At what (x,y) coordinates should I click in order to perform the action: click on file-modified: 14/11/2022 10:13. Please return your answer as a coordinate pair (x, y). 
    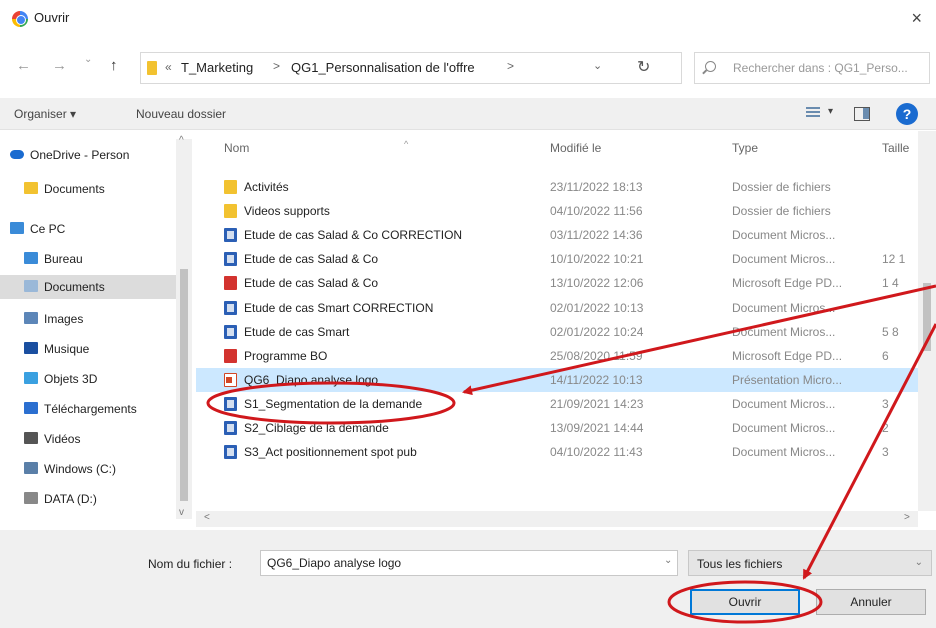
    Looking at the image, I should click on (596, 380).